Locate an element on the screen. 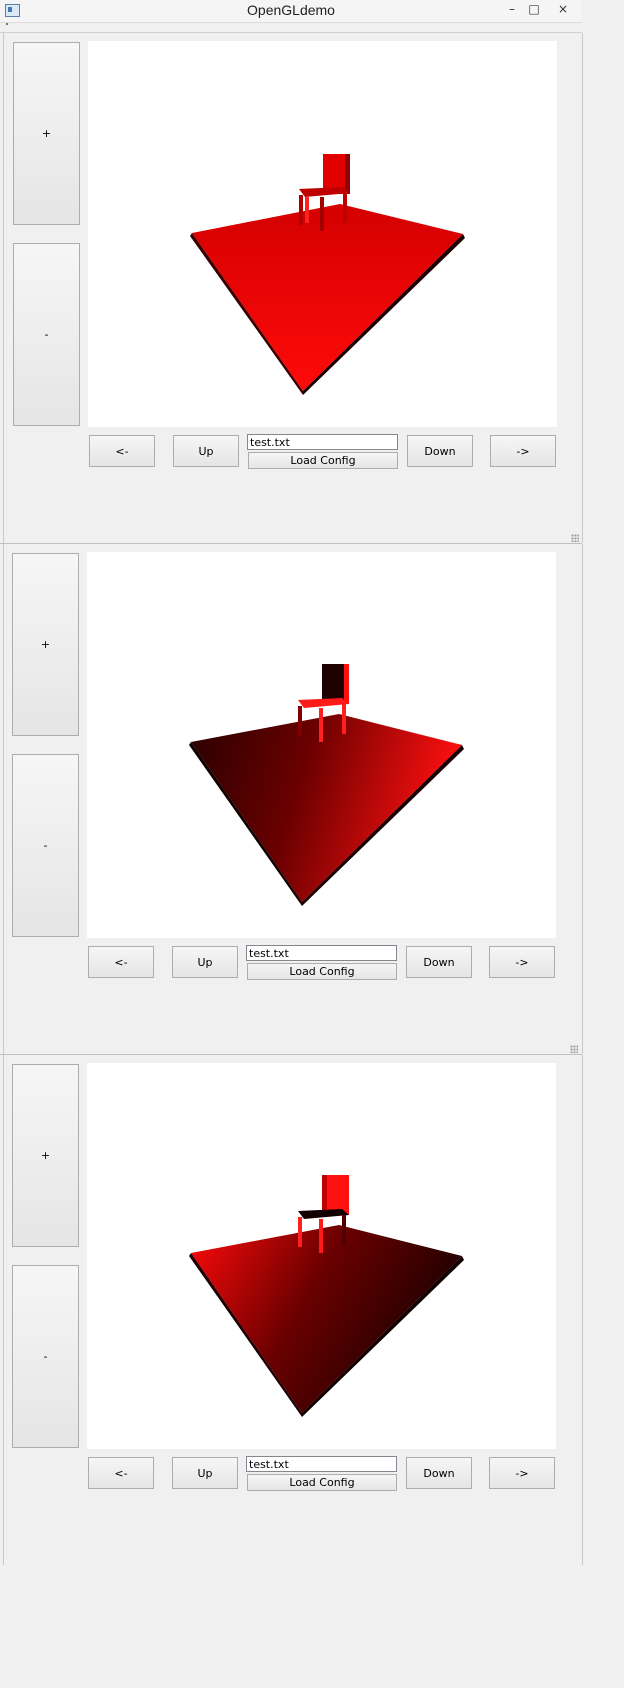  title-bar: OpenGLdemo – □ × is located at coordinates (291, 11).